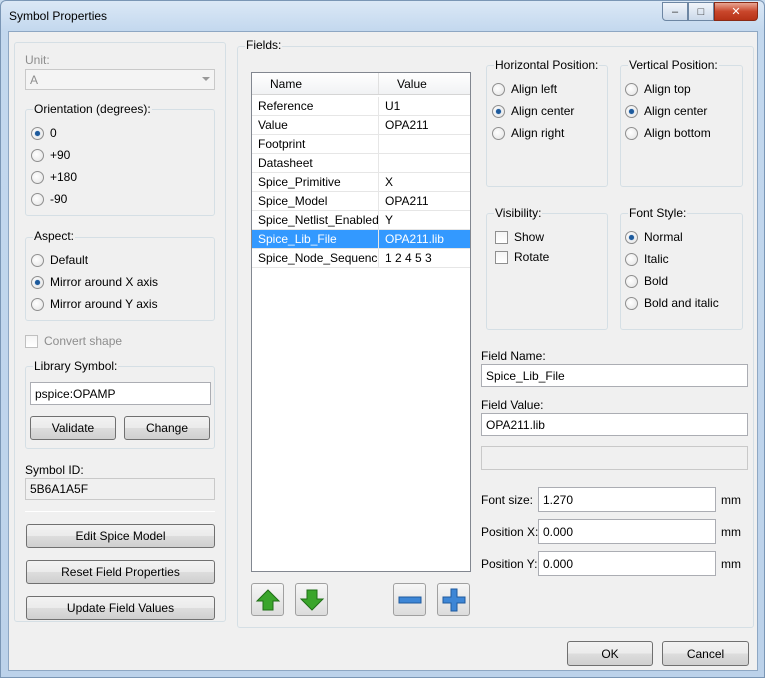  I want to click on table-row: Value OPA211, so click(361, 125).